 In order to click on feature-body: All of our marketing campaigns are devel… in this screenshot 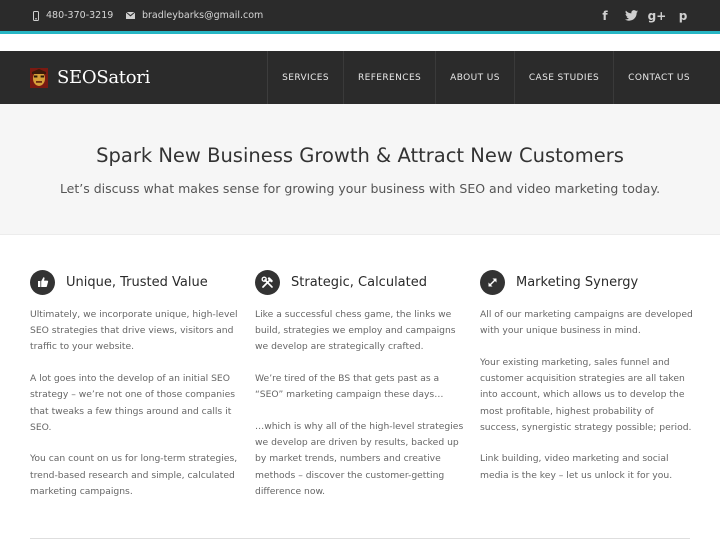, I will do `click(587, 395)`.